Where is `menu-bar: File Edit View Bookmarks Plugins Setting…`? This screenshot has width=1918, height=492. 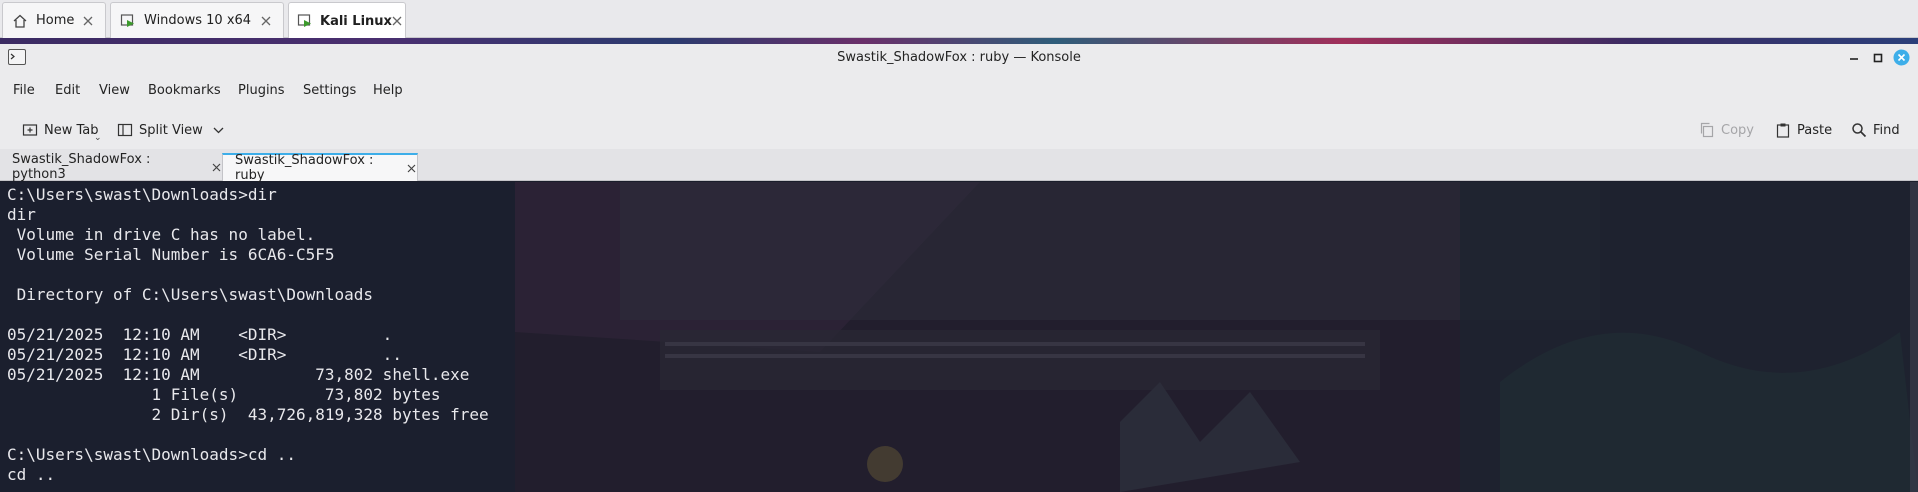
menu-bar: File Edit View Bookmarks Plugins Setting… is located at coordinates (959, 90).